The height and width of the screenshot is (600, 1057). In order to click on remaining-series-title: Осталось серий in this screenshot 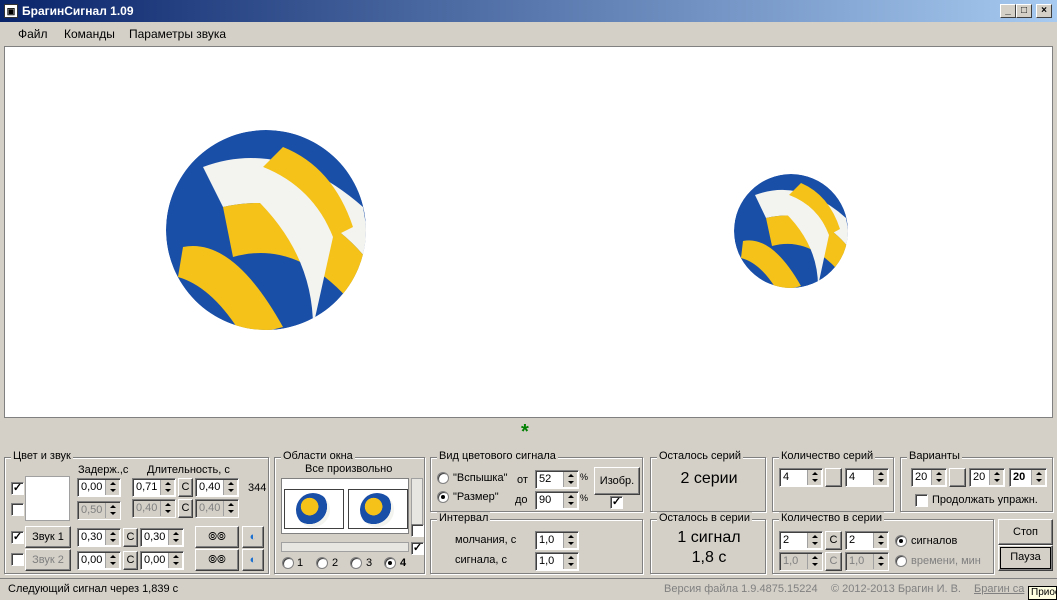, I will do `click(700, 456)`.